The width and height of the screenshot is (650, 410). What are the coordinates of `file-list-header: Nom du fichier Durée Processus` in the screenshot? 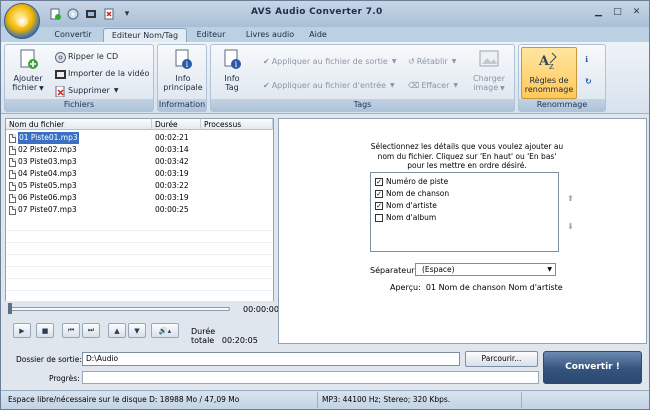 It's located at (139, 124).